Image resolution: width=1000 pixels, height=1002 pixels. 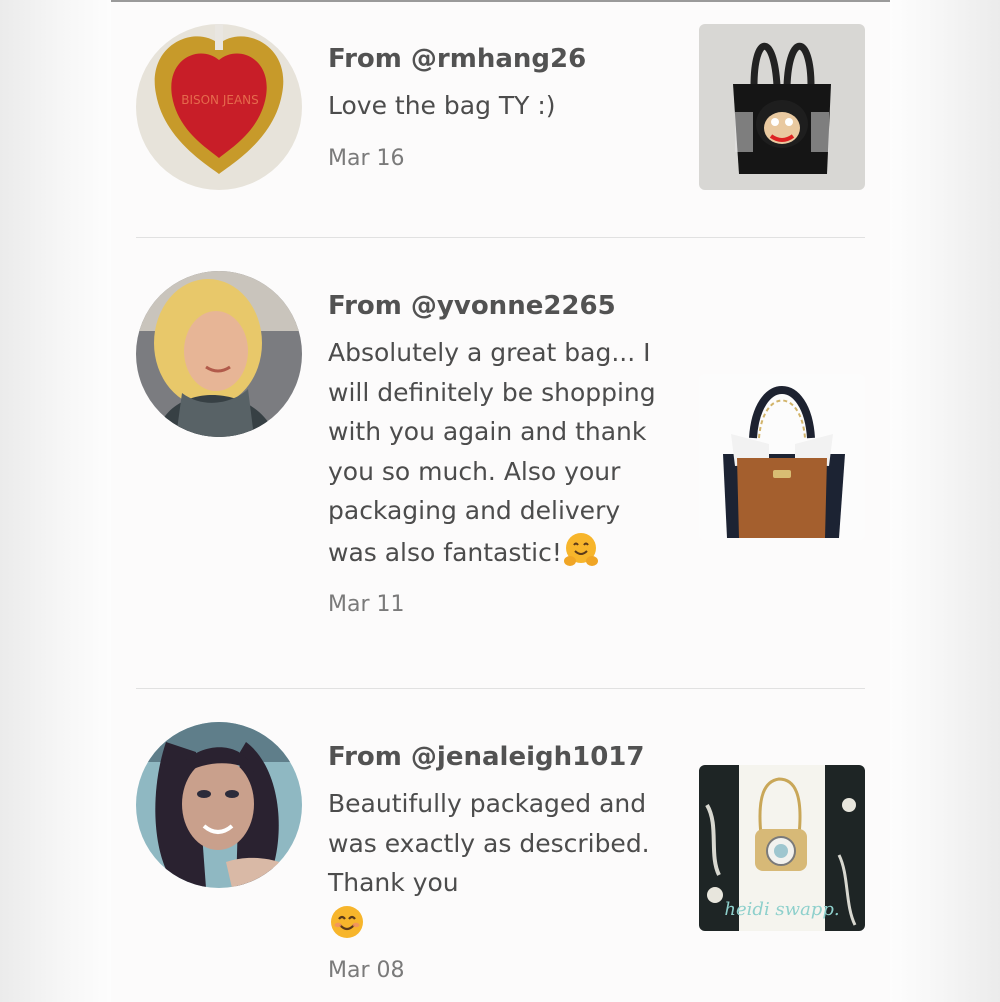 What do you see at coordinates (498, 757) in the screenshot?
I see `reviewer-username: From @jenaleigh1017` at bounding box center [498, 757].